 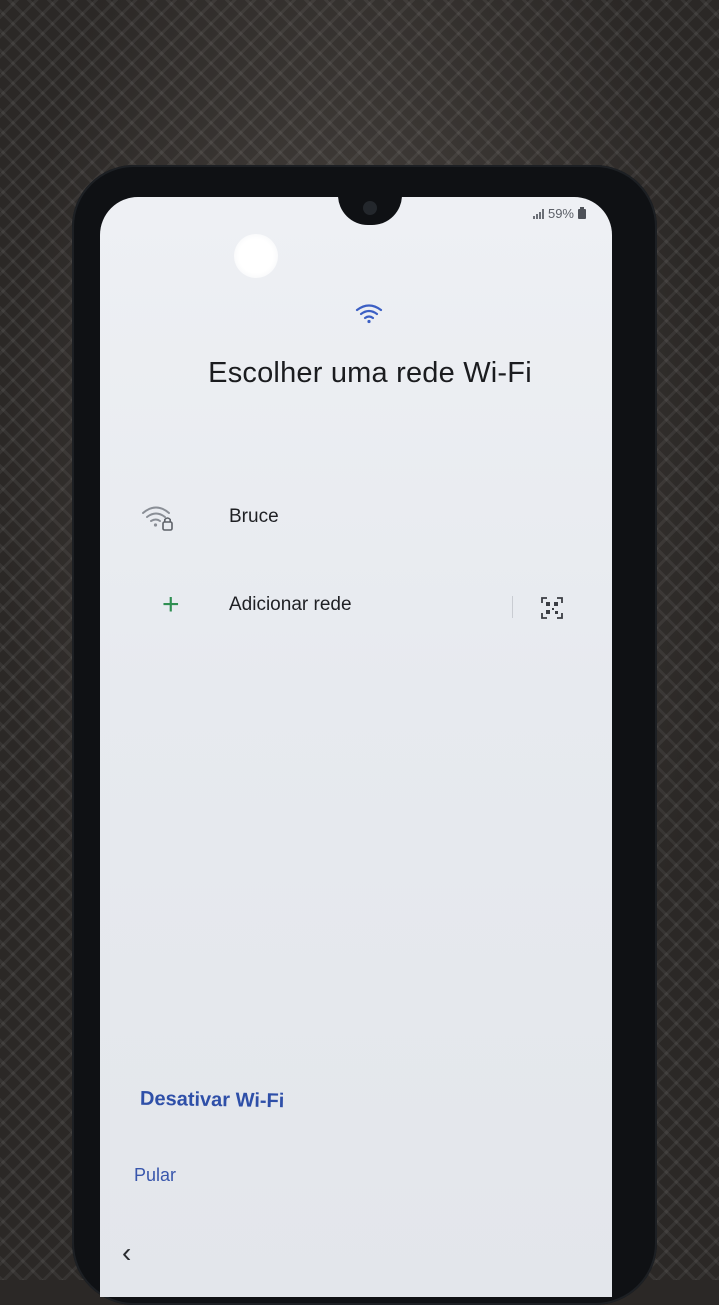 What do you see at coordinates (170, 517) in the screenshot?
I see `wifi-lock-icon` at bounding box center [170, 517].